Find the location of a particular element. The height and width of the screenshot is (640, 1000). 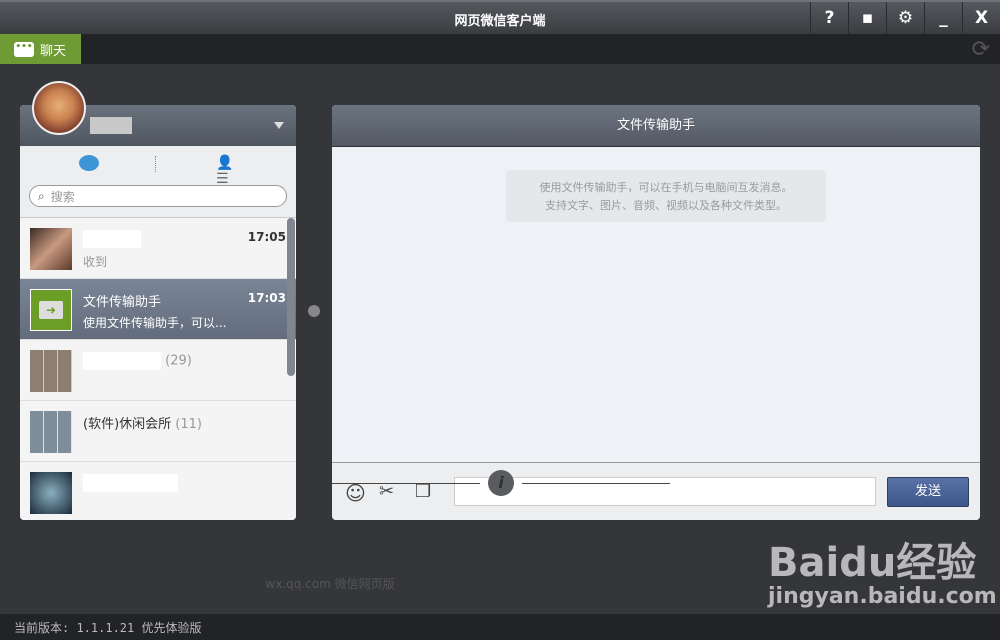

refresh-icon: ⟳ is located at coordinates (981, 49).